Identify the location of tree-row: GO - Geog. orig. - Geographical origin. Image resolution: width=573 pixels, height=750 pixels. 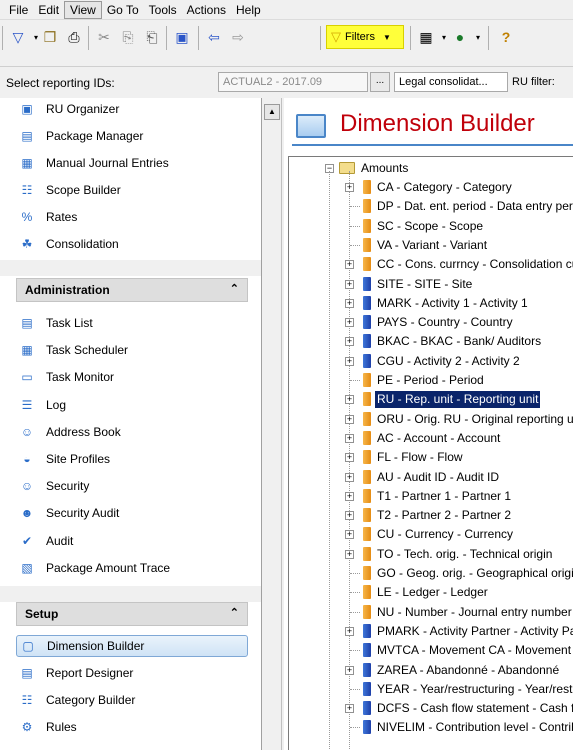
(431, 573).